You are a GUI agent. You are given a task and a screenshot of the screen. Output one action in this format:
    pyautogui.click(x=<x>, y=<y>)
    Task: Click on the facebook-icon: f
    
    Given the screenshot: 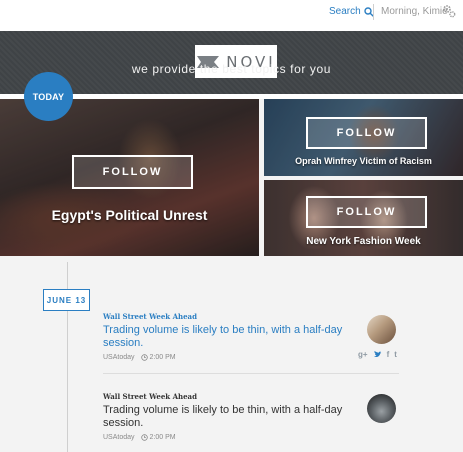 What is the action you would take?
    pyautogui.click(x=388, y=354)
    